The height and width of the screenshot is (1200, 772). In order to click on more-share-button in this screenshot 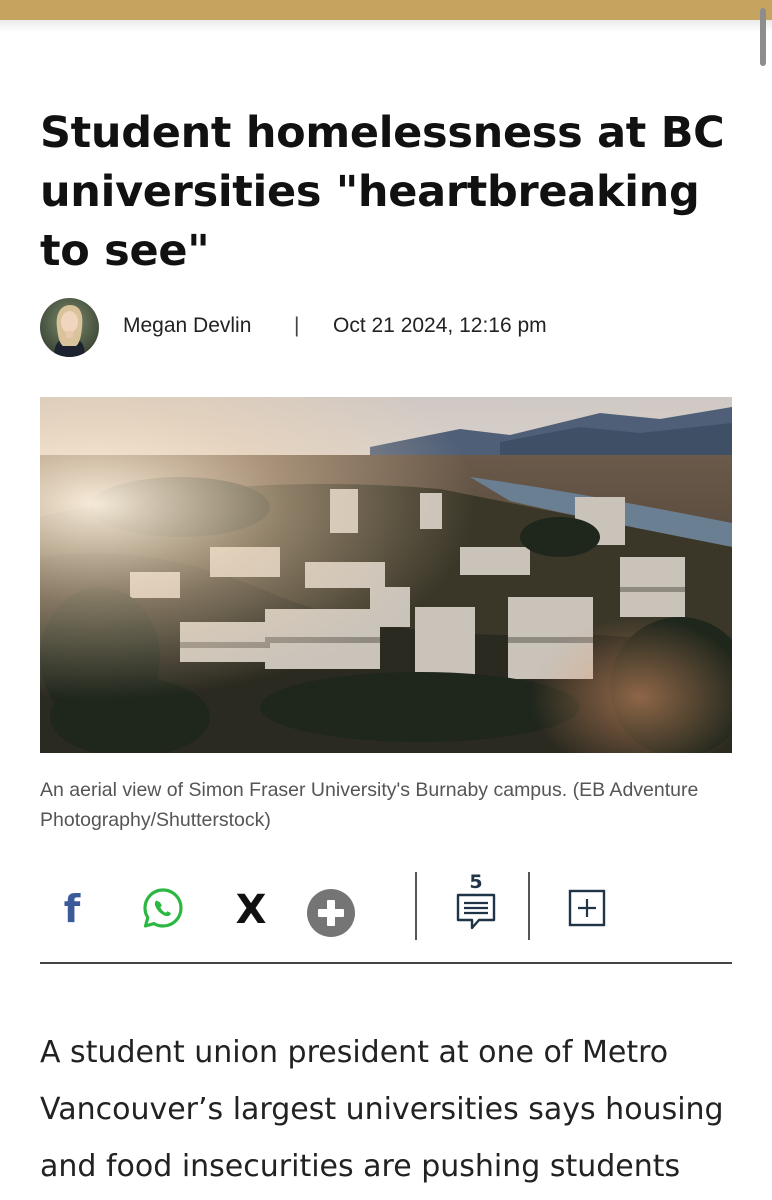, I will do `click(331, 913)`.